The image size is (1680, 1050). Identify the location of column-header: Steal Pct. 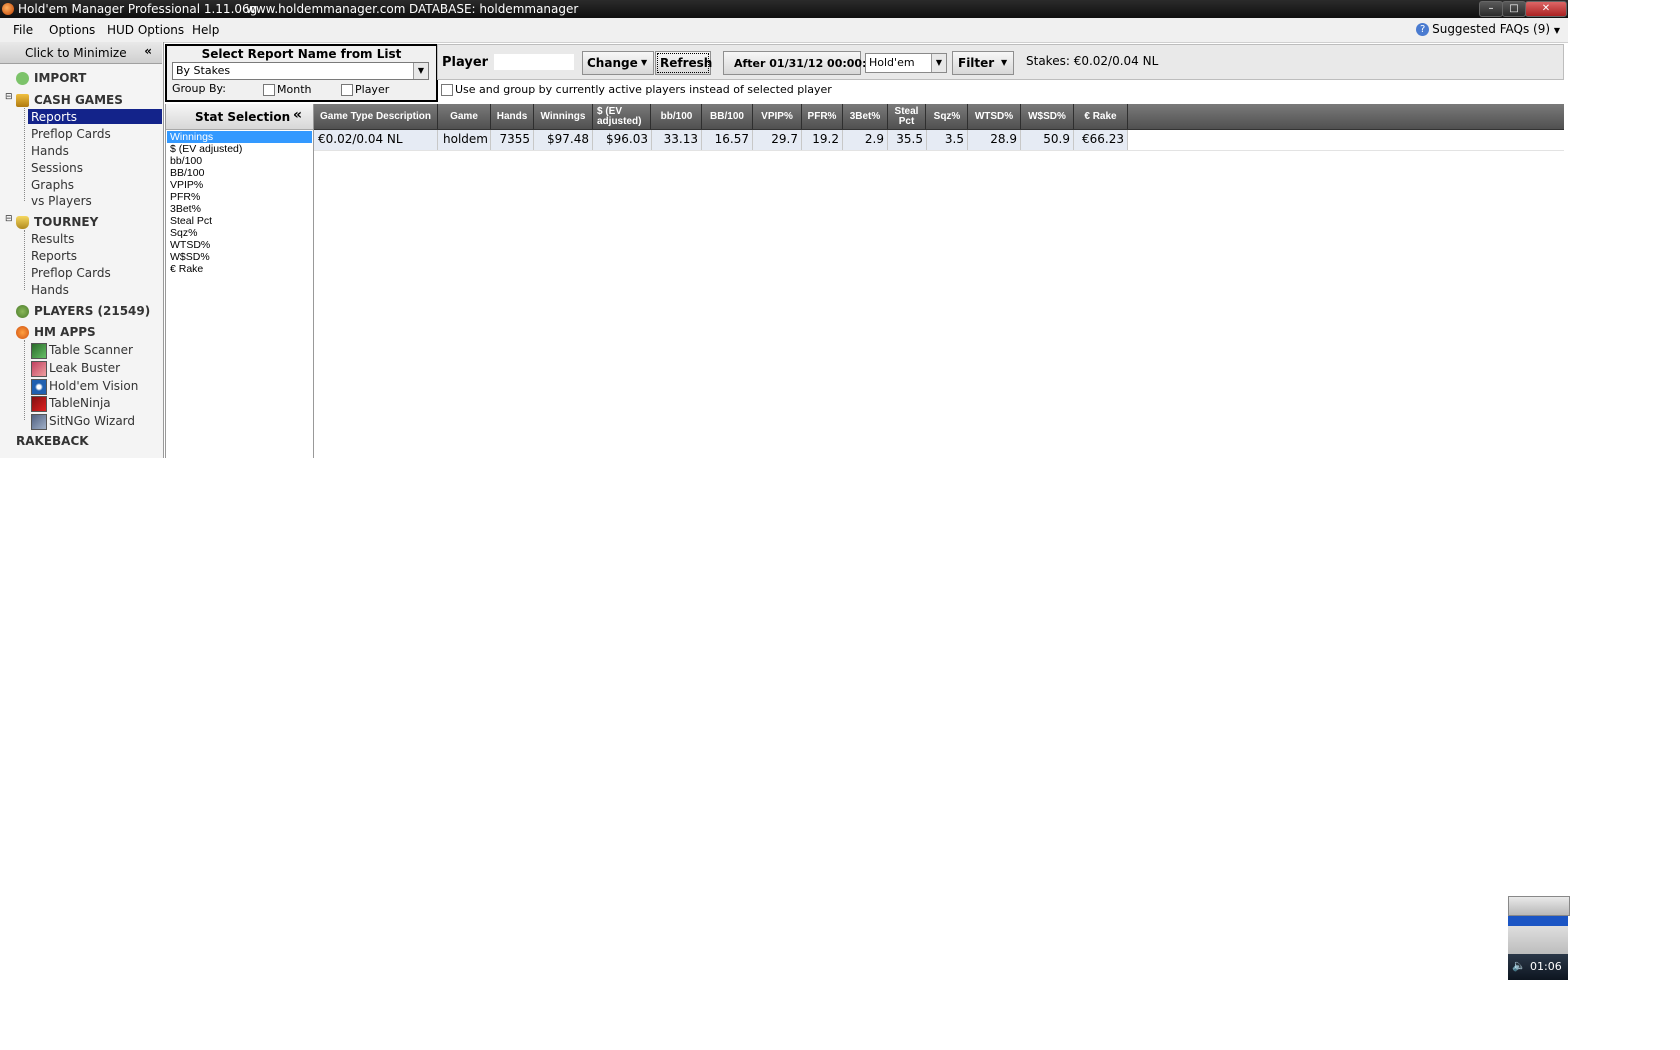
(907, 116).